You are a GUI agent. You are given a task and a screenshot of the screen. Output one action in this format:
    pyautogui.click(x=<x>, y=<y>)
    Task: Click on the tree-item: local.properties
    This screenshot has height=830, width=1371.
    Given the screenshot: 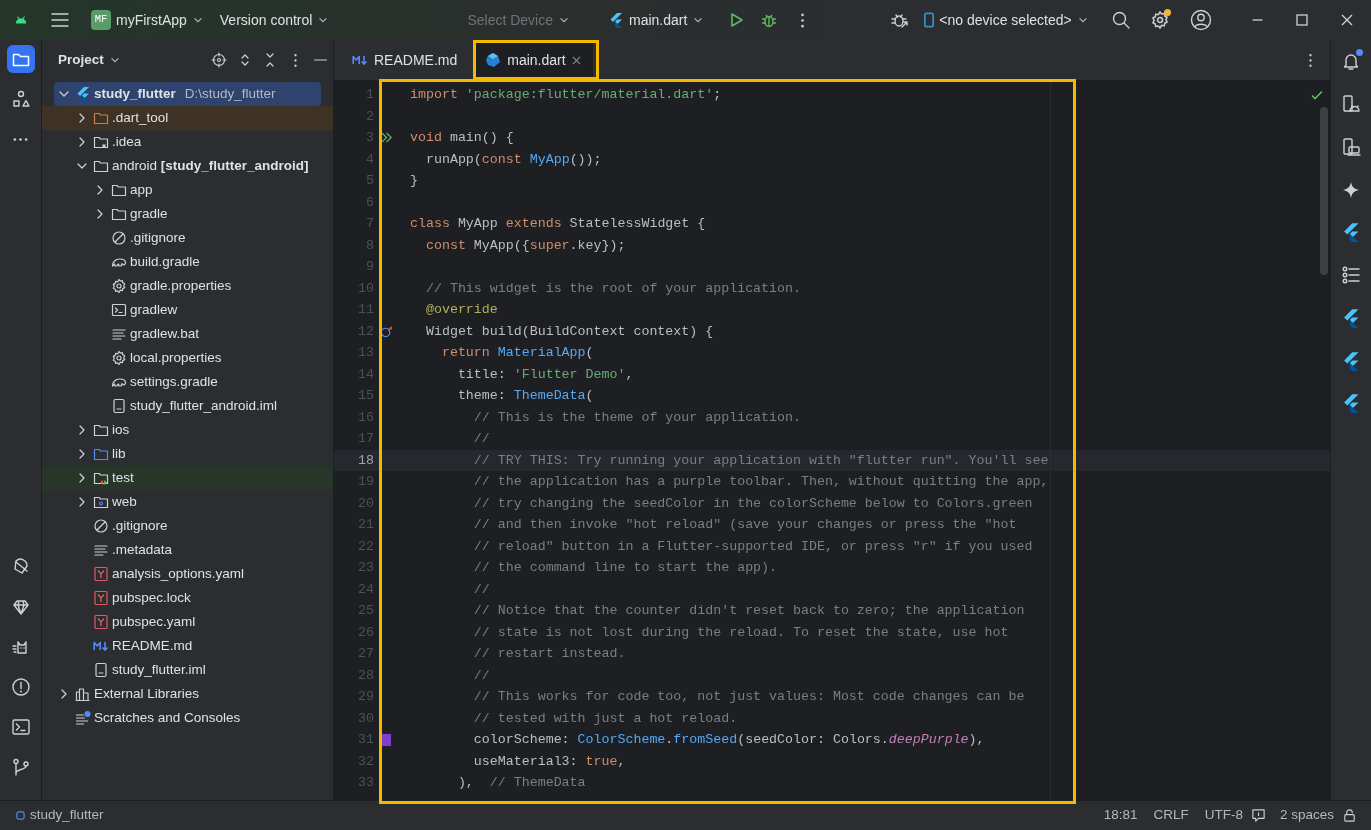 What is the action you would take?
    pyautogui.click(x=187, y=358)
    